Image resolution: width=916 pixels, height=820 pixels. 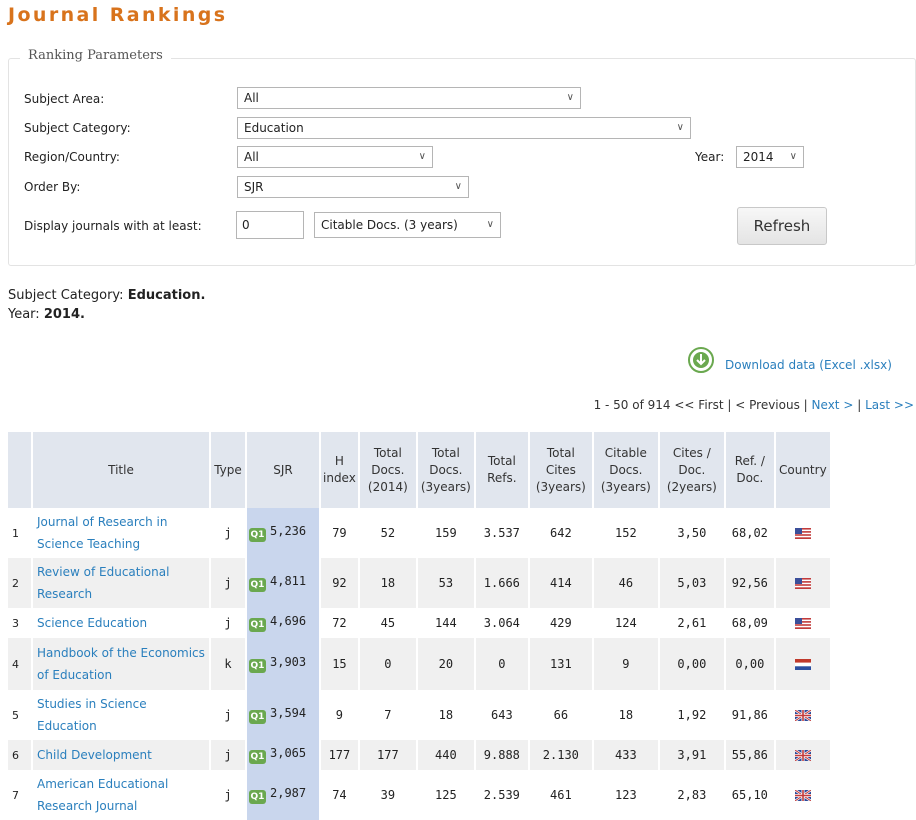 What do you see at coordinates (808, 365) in the screenshot?
I see `download-link: Download data (Excel .xlsx)` at bounding box center [808, 365].